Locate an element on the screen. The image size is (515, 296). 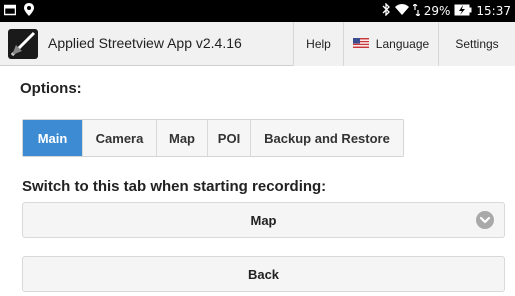
back-button: Back is located at coordinates (263, 274).